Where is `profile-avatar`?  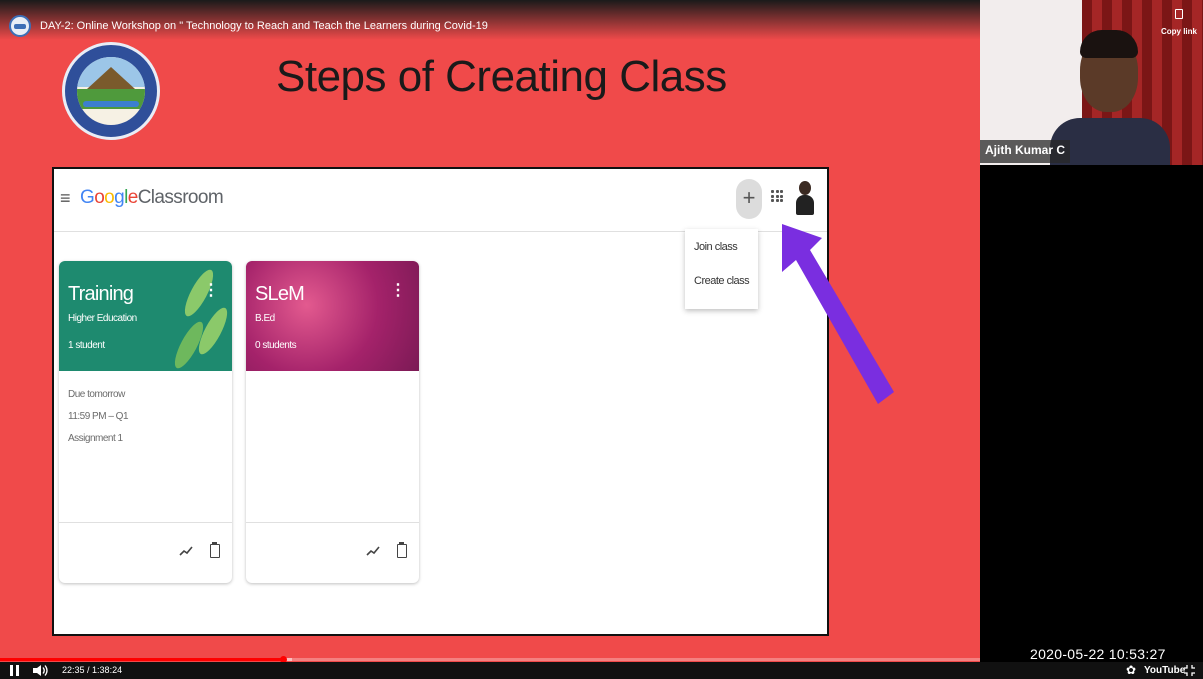
profile-avatar is located at coordinates (805, 198).